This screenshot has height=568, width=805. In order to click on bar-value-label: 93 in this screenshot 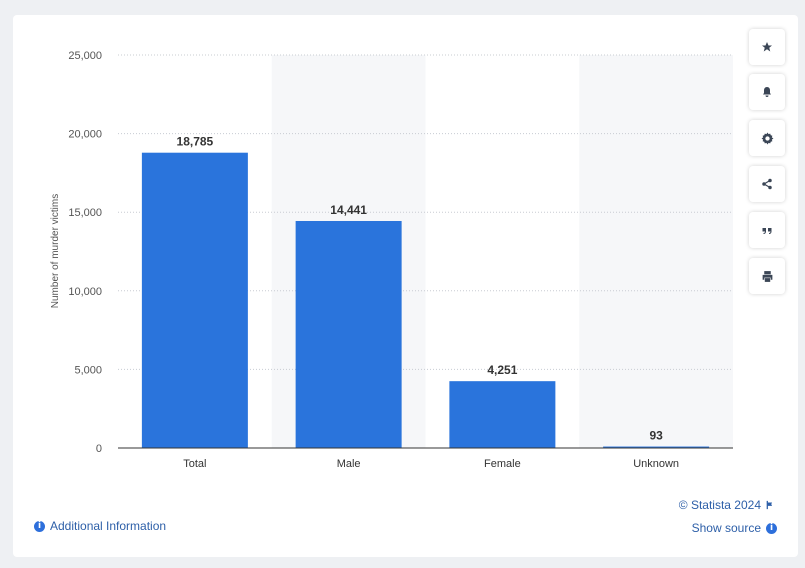, I will do `click(656, 436)`.